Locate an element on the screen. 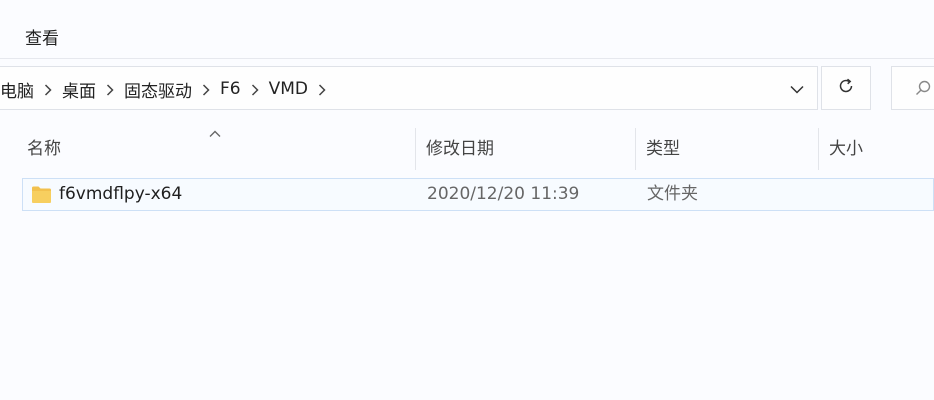  breadcrumb: 电脑 桌面 固态驱动 F6 VMD is located at coordinates (168, 89).